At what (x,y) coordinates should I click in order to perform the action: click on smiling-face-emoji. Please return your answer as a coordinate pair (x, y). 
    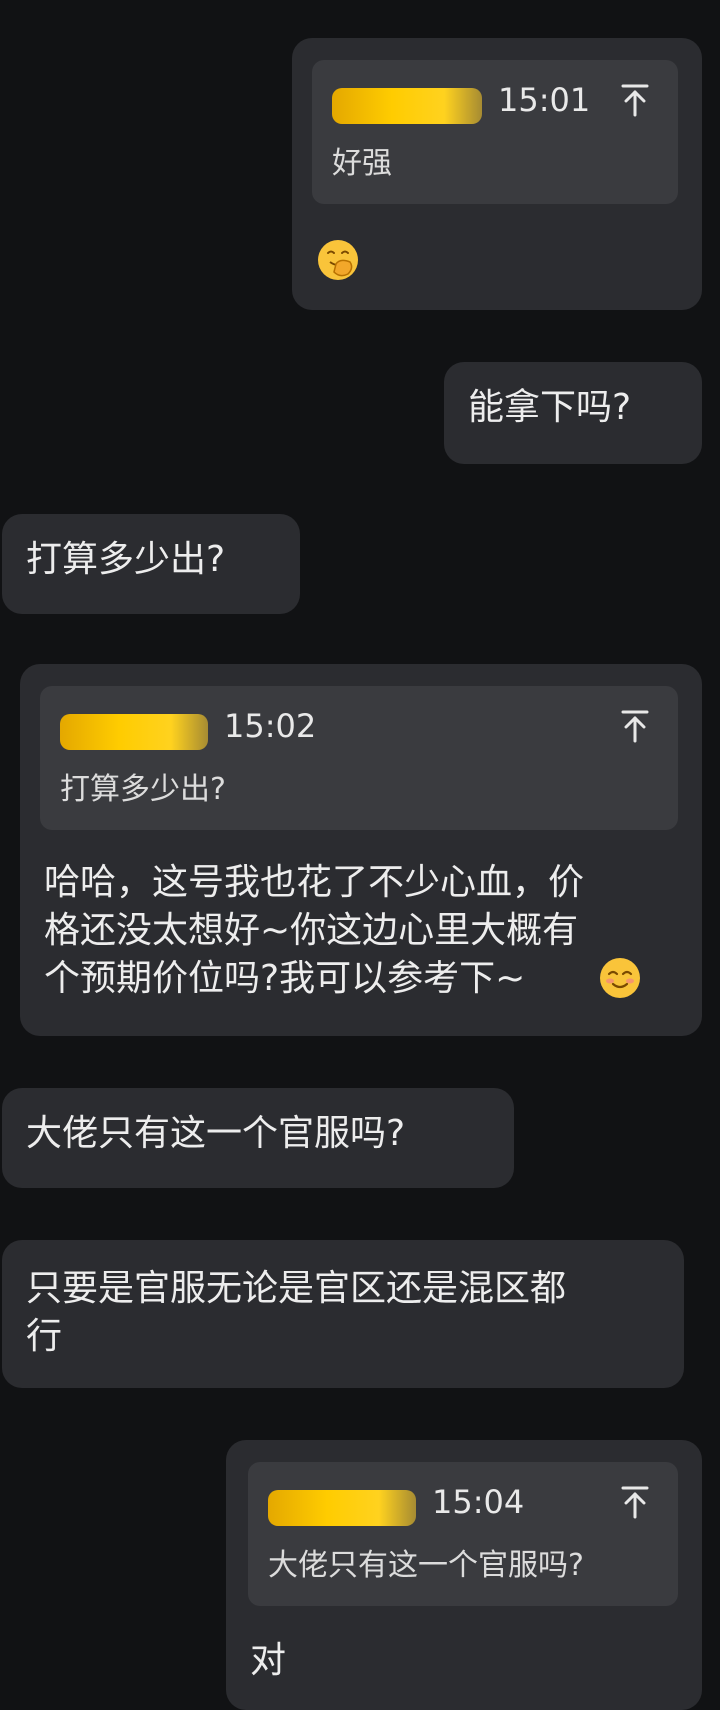
    Looking at the image, I should click on (620, 978).